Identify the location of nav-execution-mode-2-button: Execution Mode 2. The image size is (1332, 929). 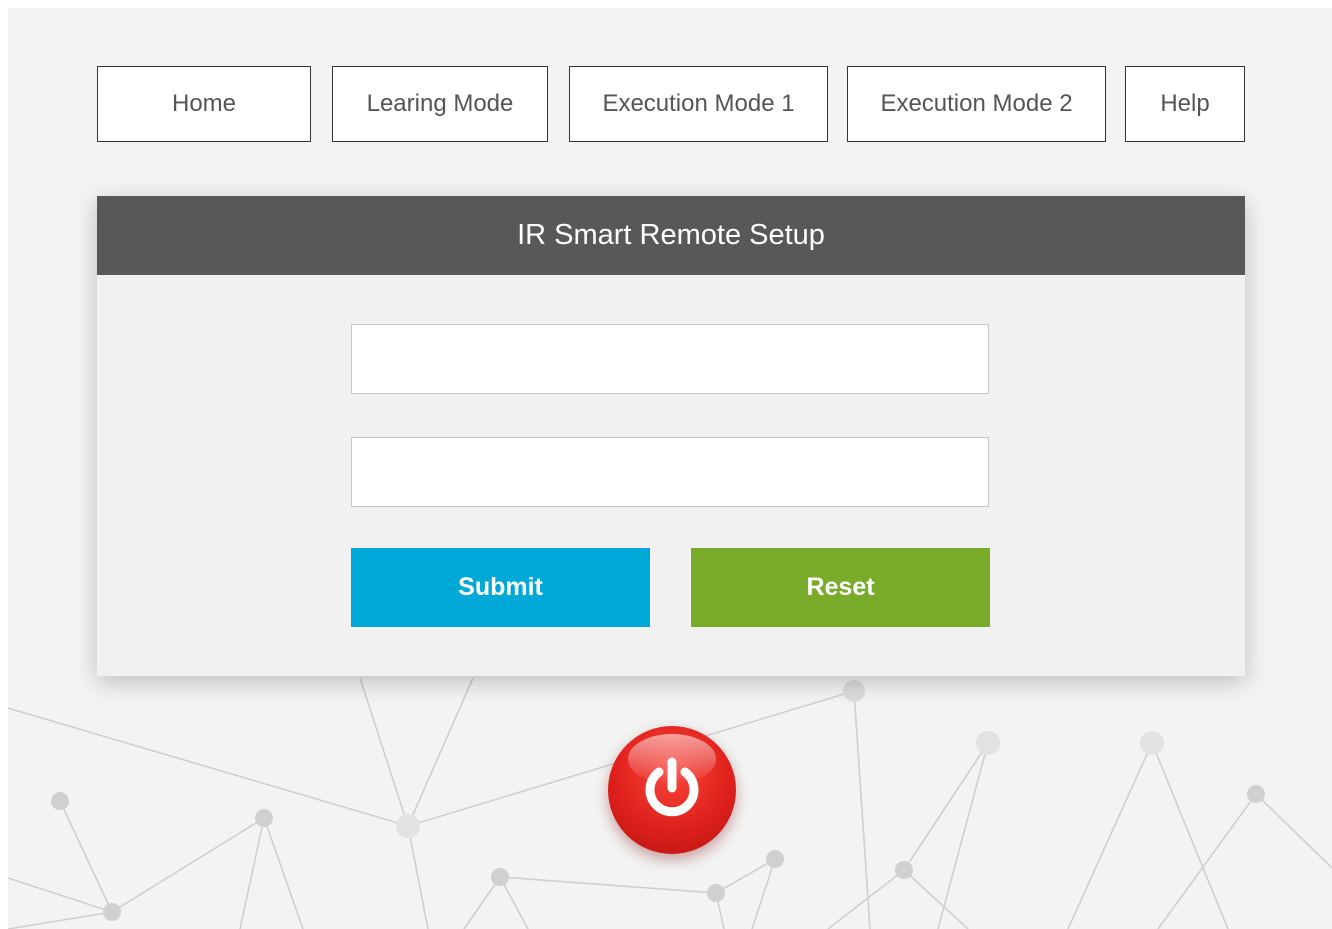
(976, 104).